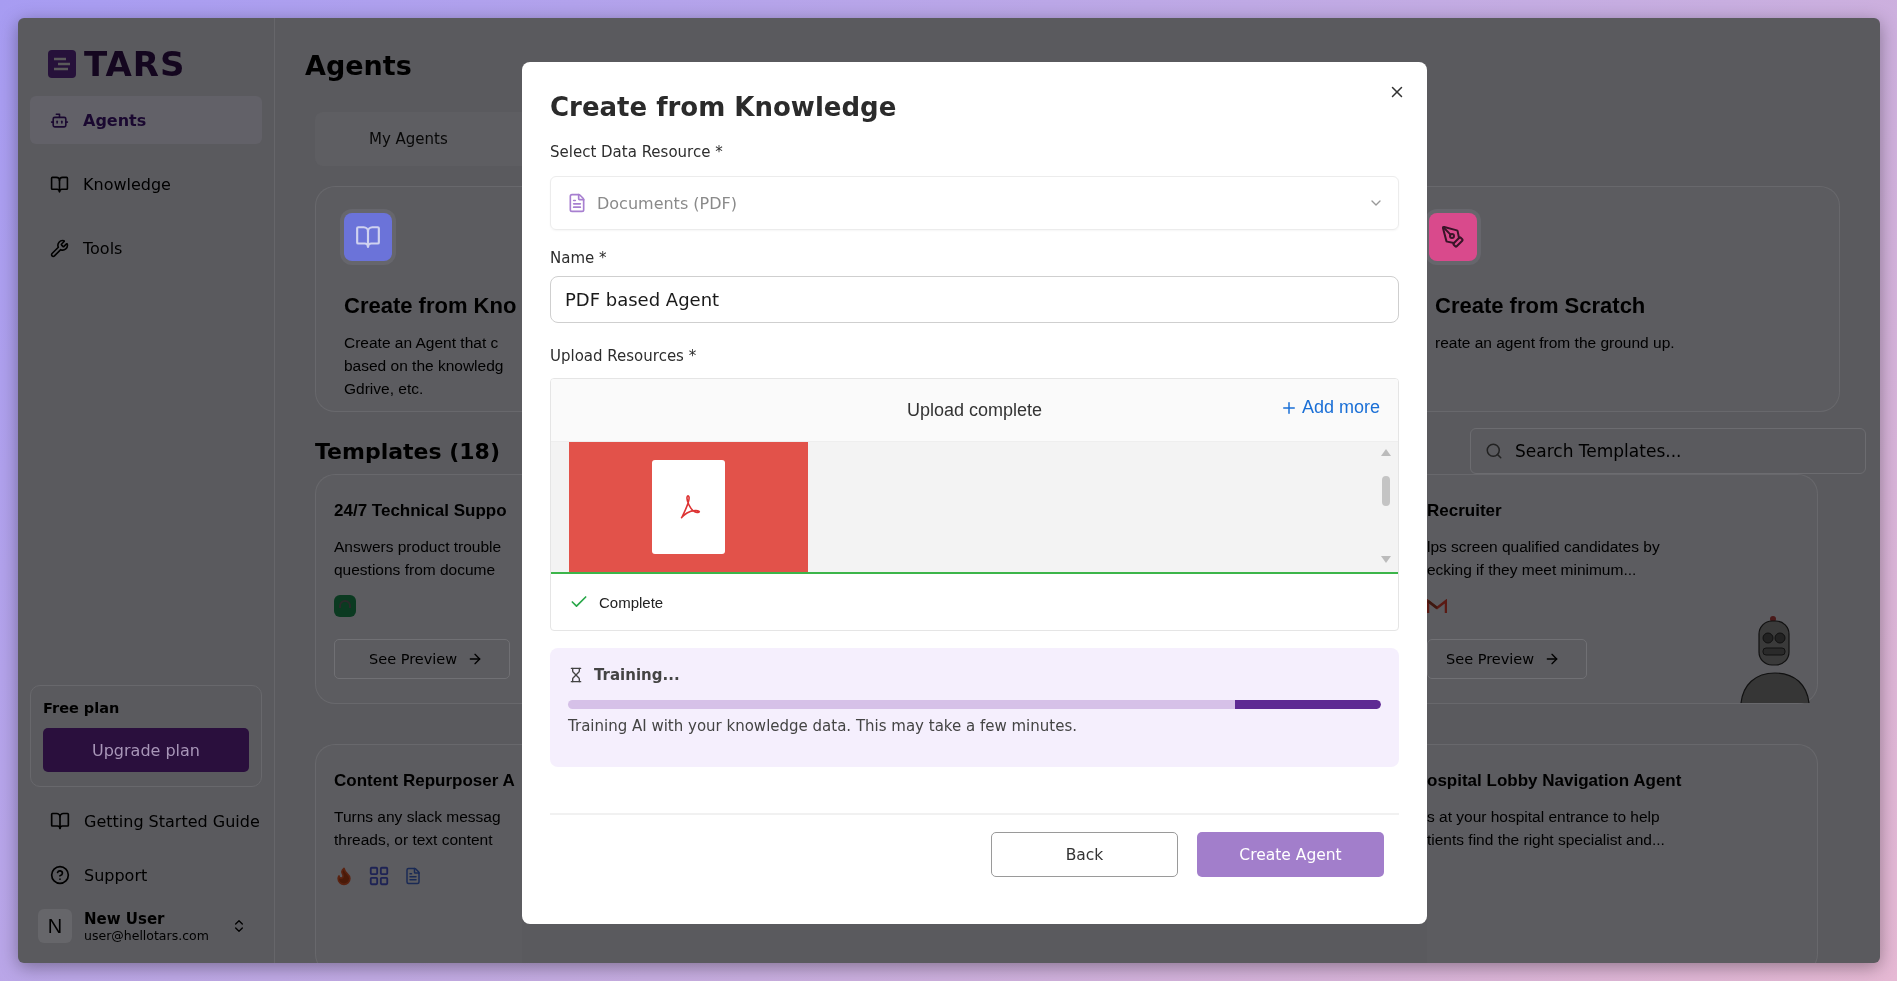  I want to click on nav-item: Knowledge, so click(146, 184).